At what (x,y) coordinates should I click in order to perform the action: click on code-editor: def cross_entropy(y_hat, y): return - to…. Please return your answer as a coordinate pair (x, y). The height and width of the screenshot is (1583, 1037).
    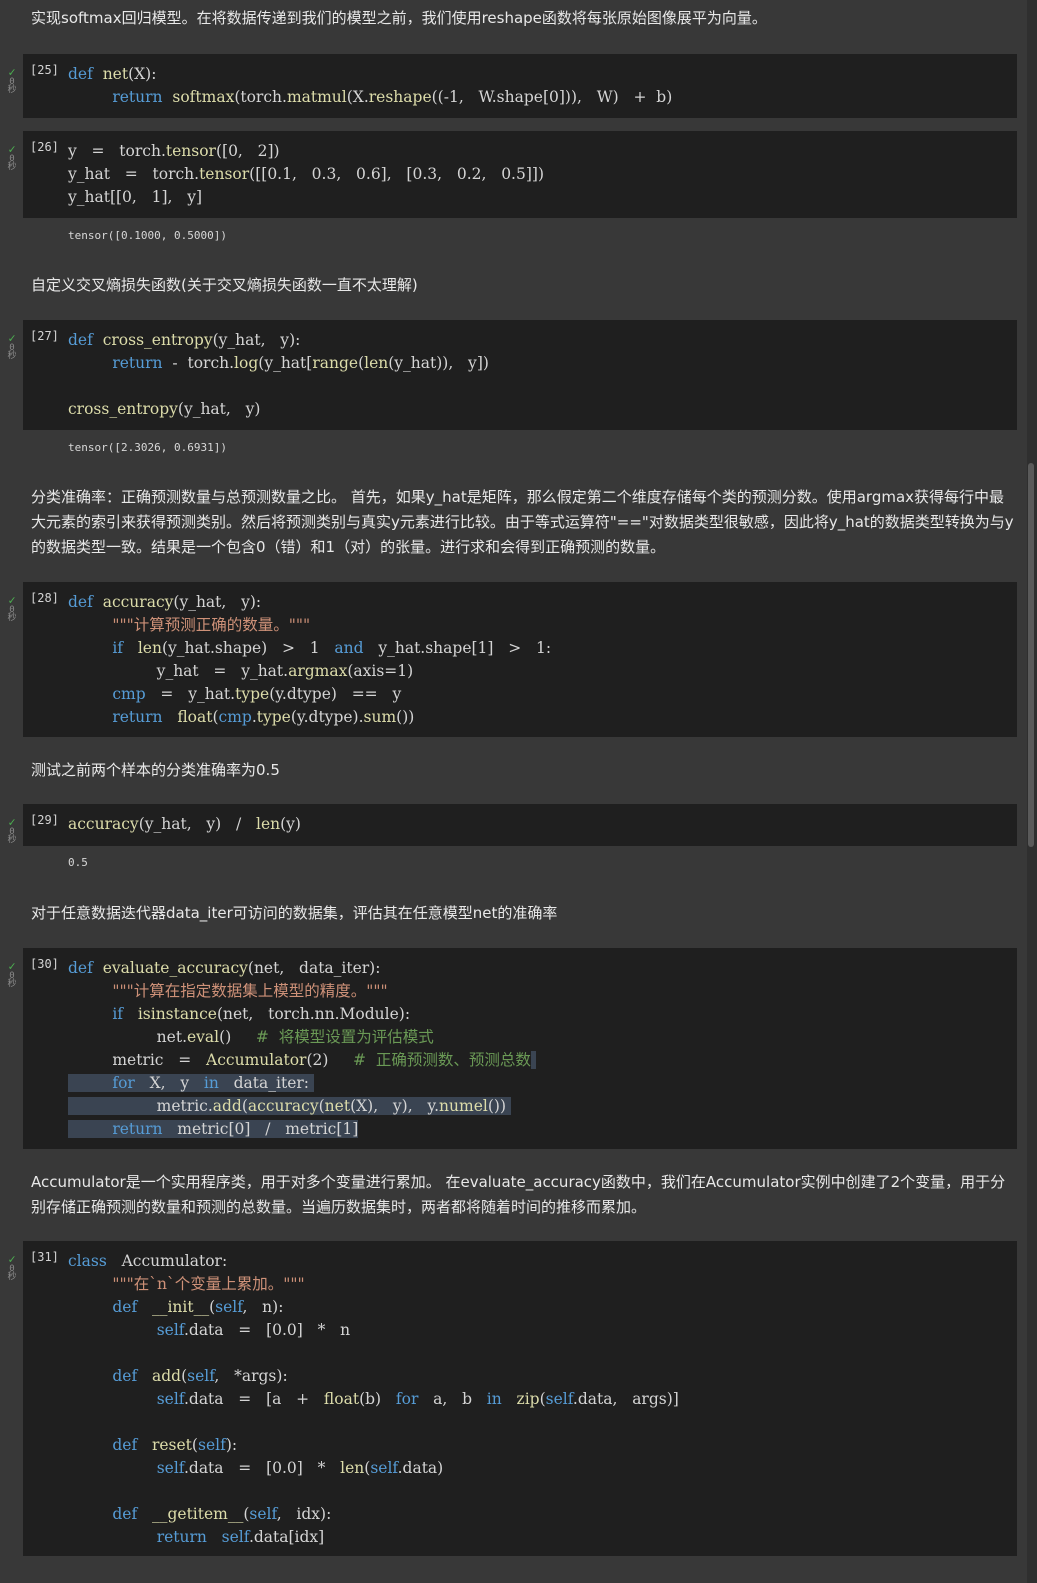
    Looking at the image, I should click on (542, 375).